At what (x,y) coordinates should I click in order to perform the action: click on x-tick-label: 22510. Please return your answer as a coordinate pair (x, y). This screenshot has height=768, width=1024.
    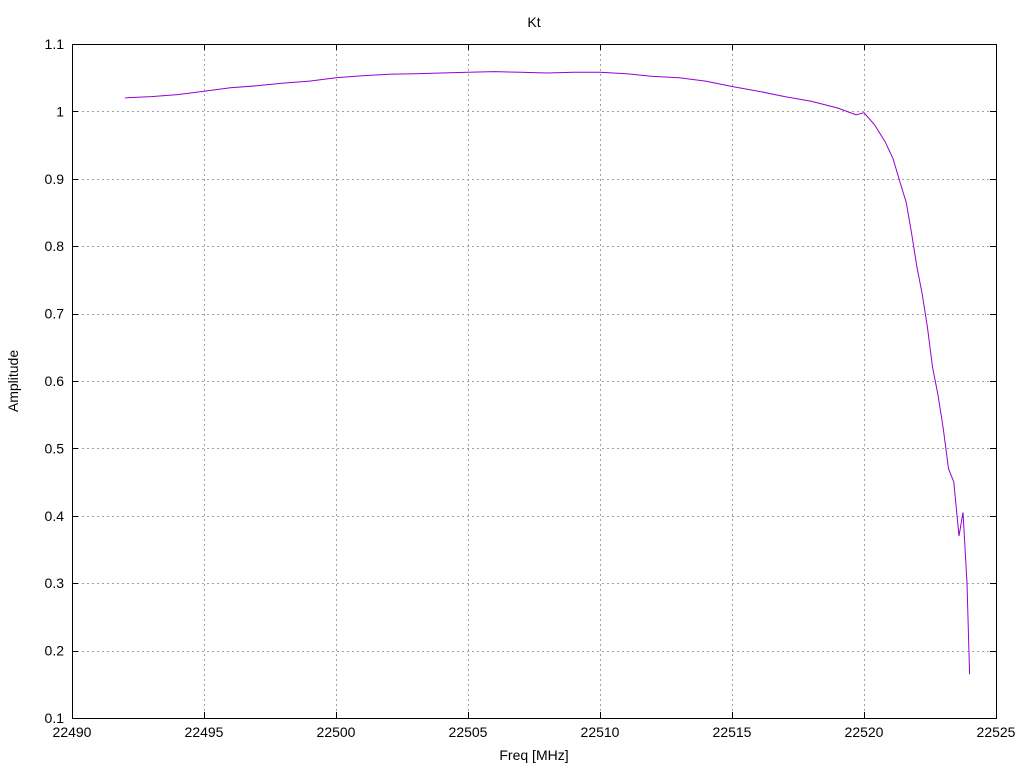
    Looking at the image, I should click on (600, 732).